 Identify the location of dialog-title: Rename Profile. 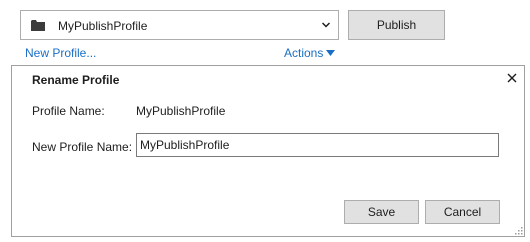
(76, 80).